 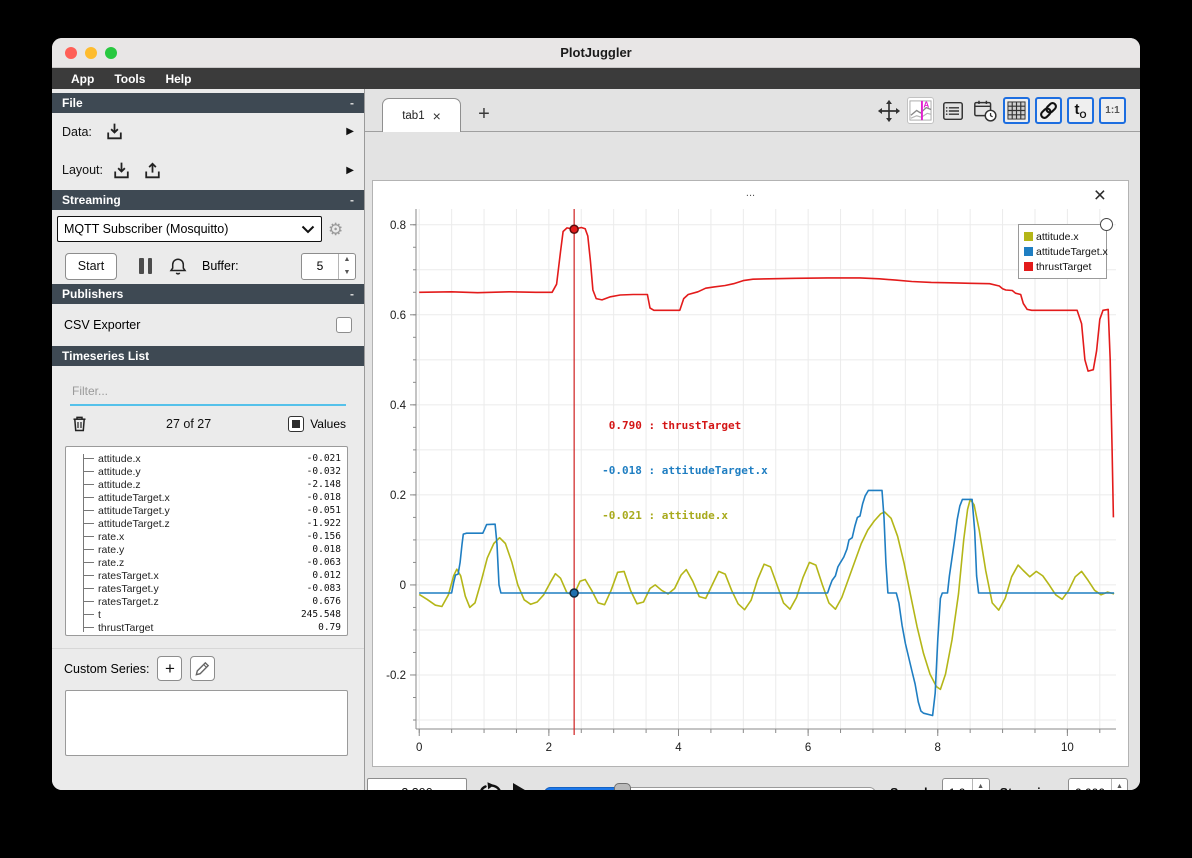 I want to click on legend: attitude.x attitudeTarget.x thrustTarget, so click(x=1065, y=248).